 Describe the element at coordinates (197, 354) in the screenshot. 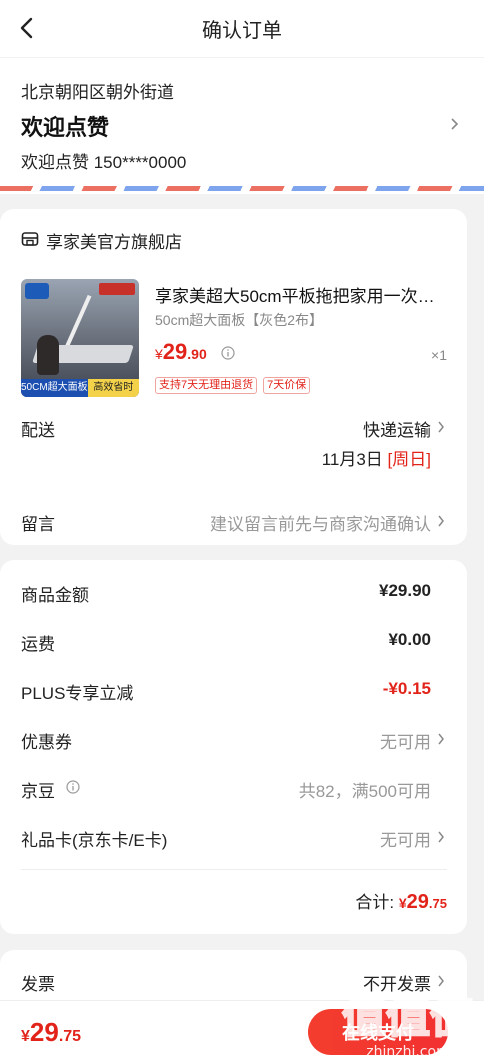

I see `price-decimal: .90` at that location.